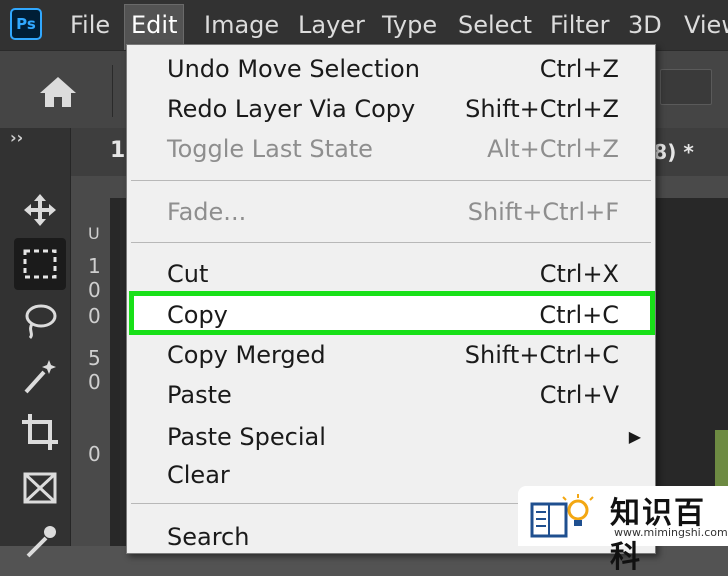  What do you see at coordinates (40, 542) in the screenshot?
I see `eyedropper-tool-icon` at bounding box center [40, 542].